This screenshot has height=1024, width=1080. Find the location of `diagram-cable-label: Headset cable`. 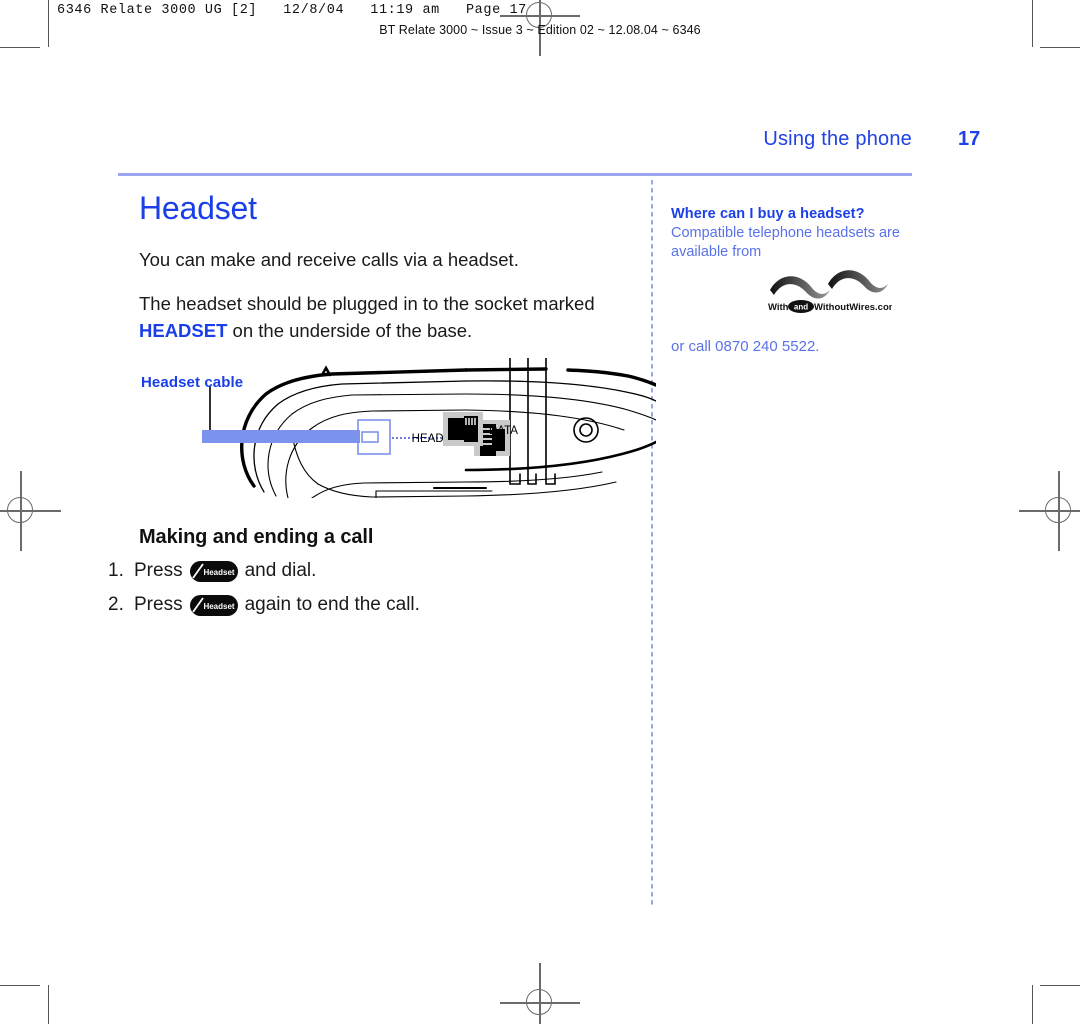

diagram-cable-label: Headset cable is located at coordinates (192, 382).